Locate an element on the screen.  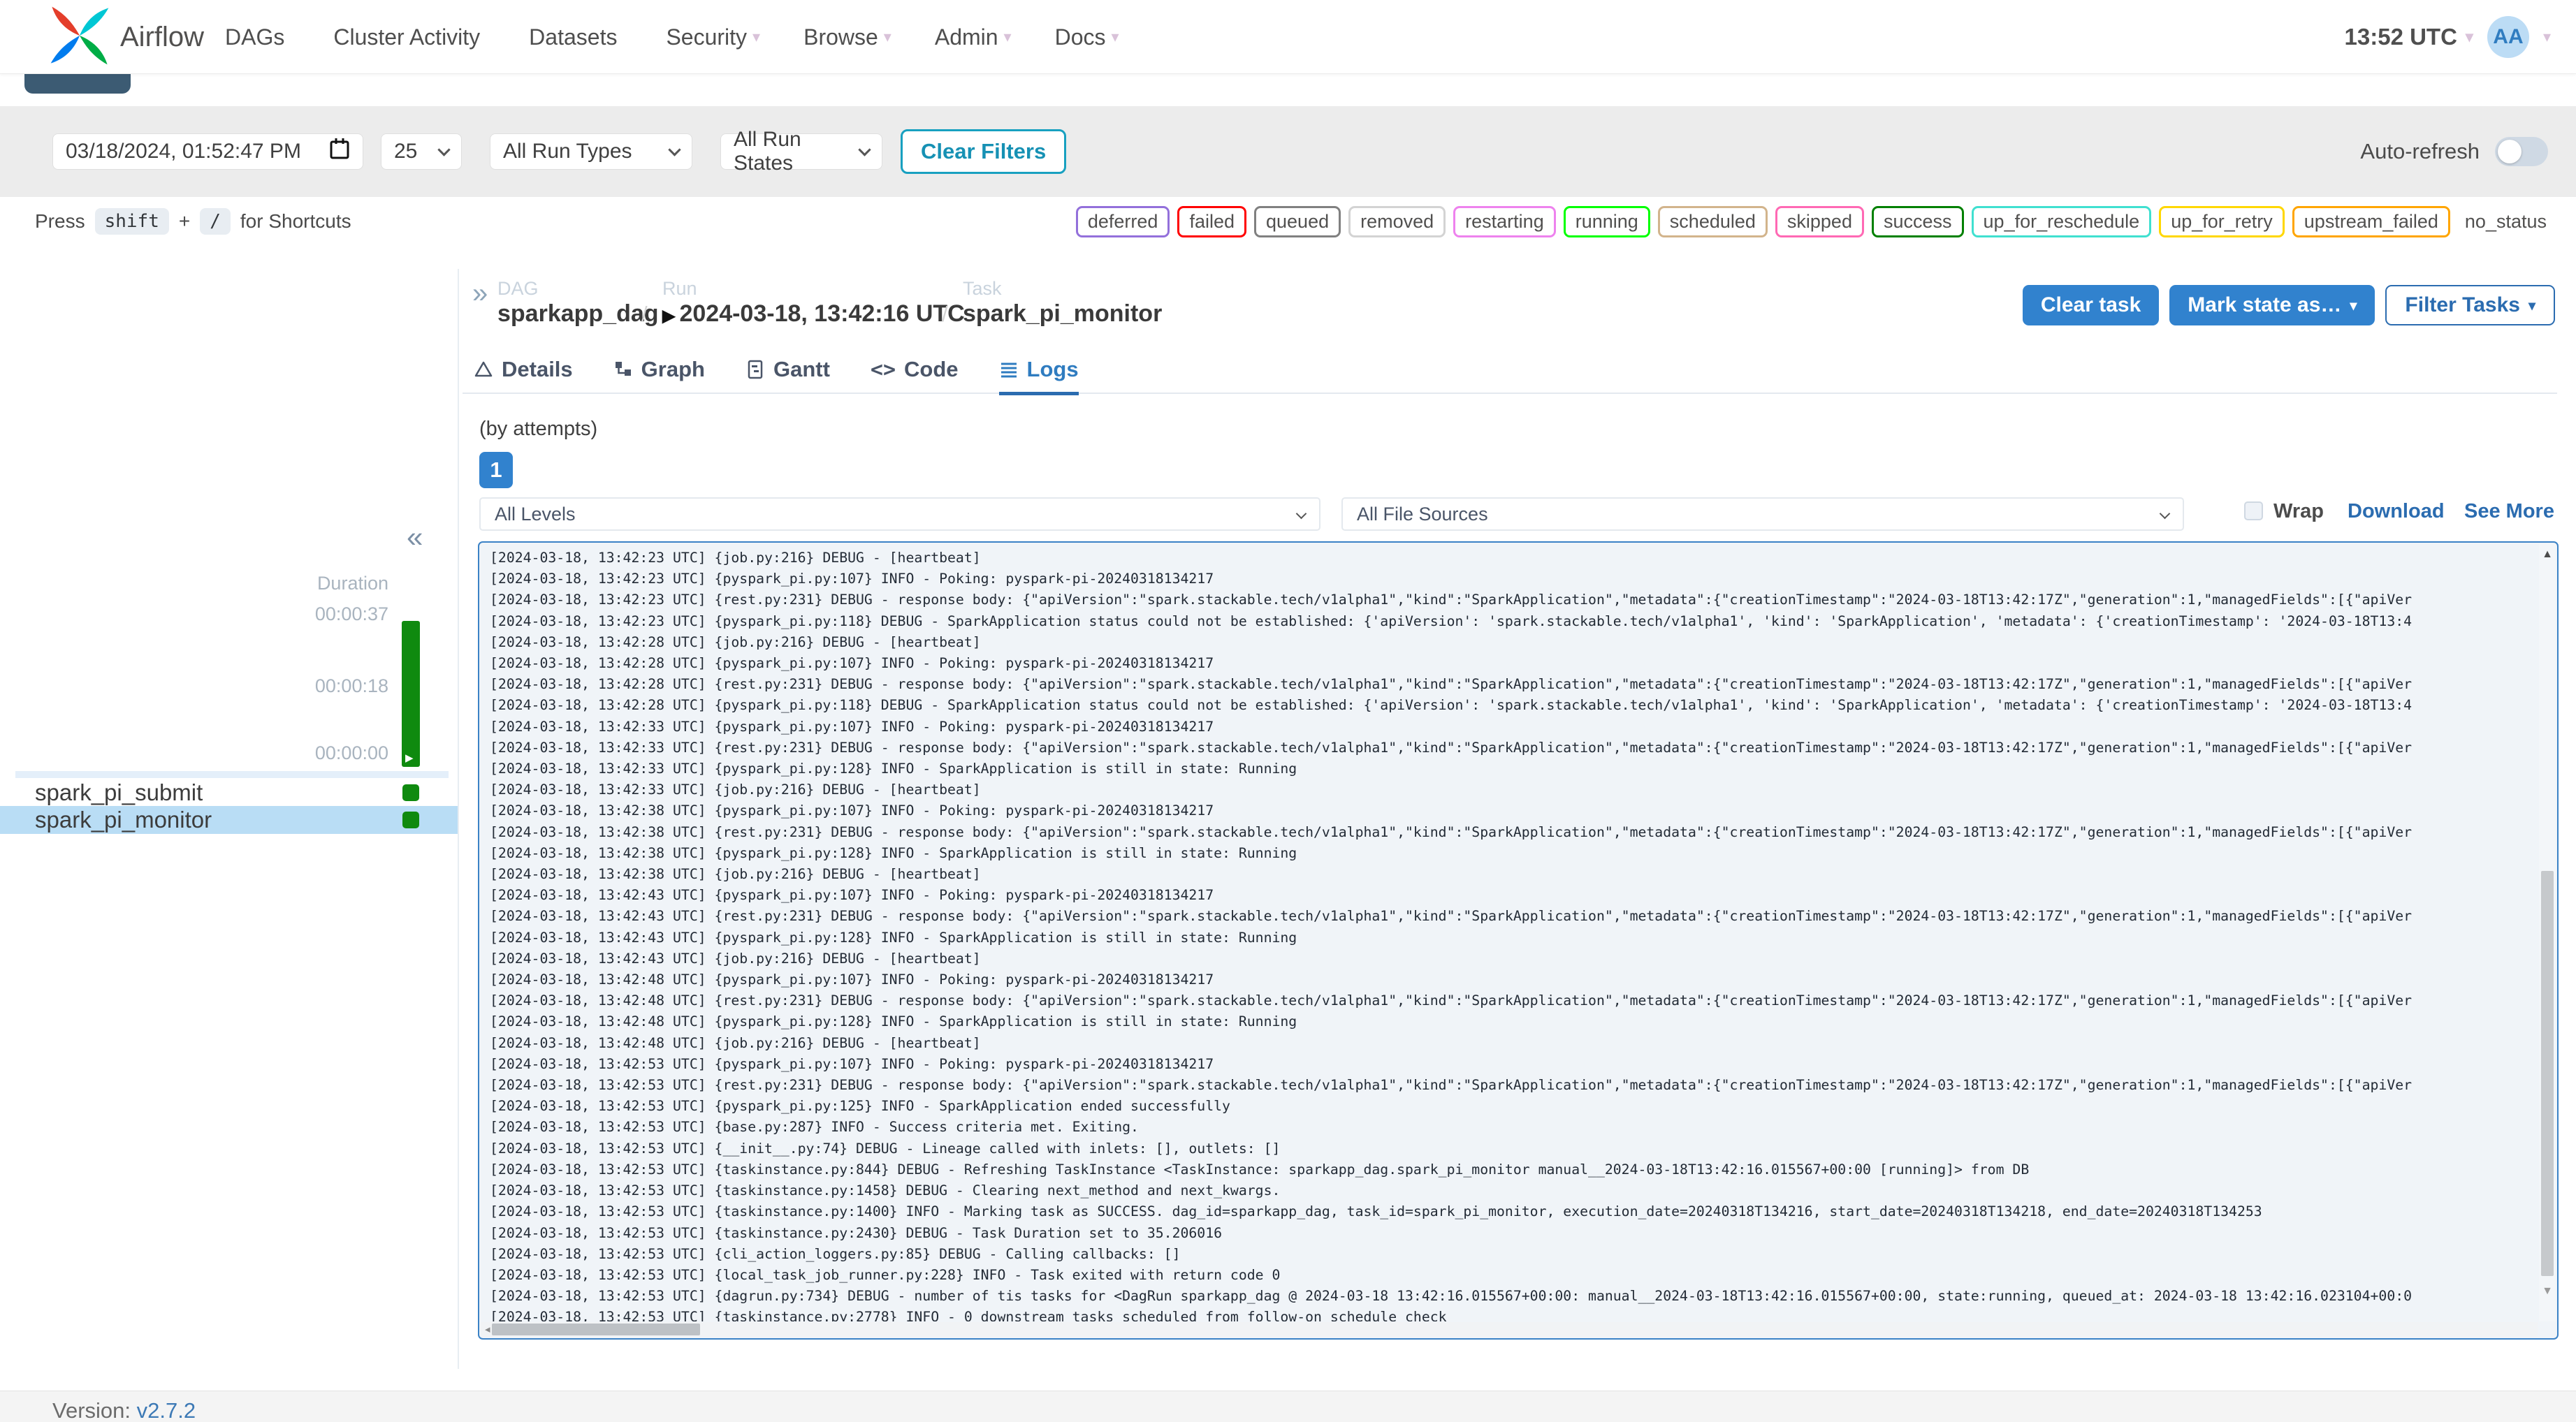
tab-graph: Graph is located at coordinates (659, 370).